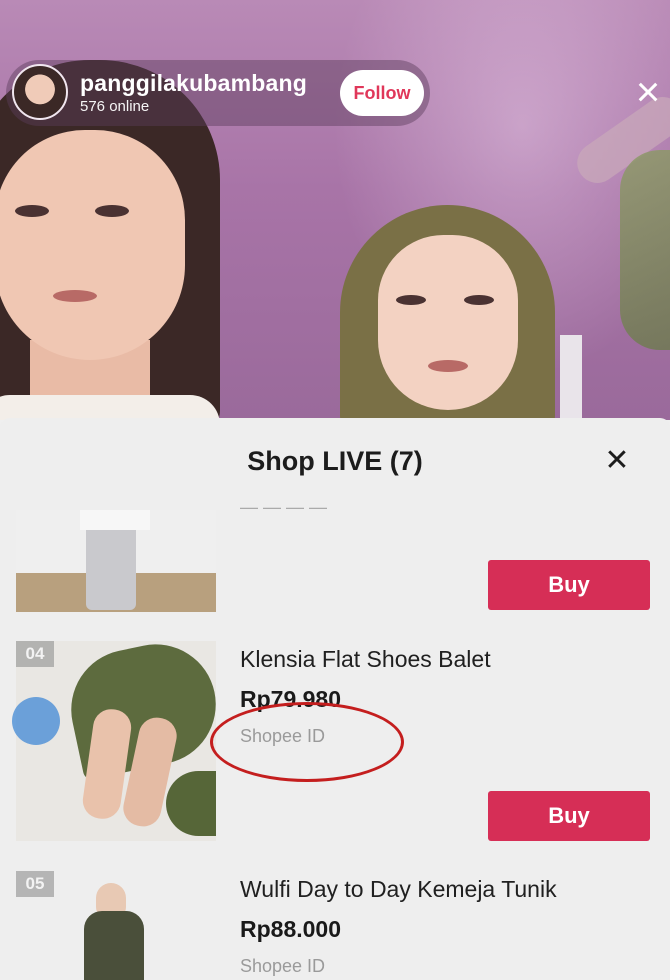 The width and height of the screenshot is (670, 980). What do you see at coordinates (479, 300) in the screenshot?
I see `host-2-eye-right` at bounding box center [479, 300].